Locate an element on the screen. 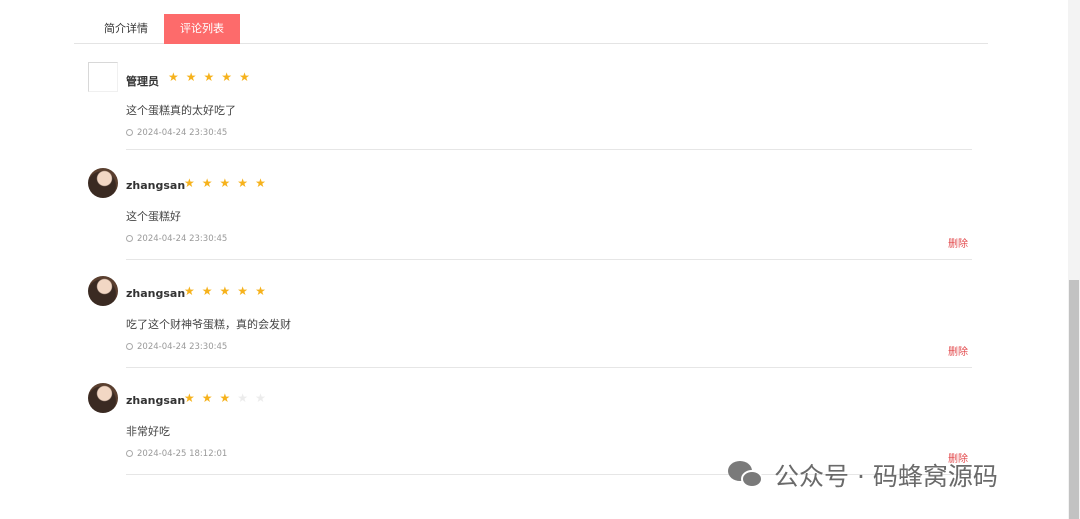 The image size is (1080, 519). watermark: 公众号 · 码蜂窝源码 is located at coordinates (863, 475).